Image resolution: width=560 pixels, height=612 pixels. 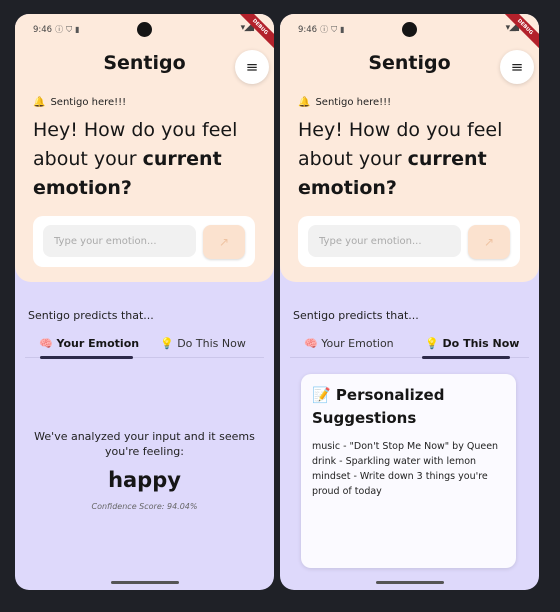 I want to click on confidence-score: Confidence Score: 94.04%, so click(x=144, y=506).